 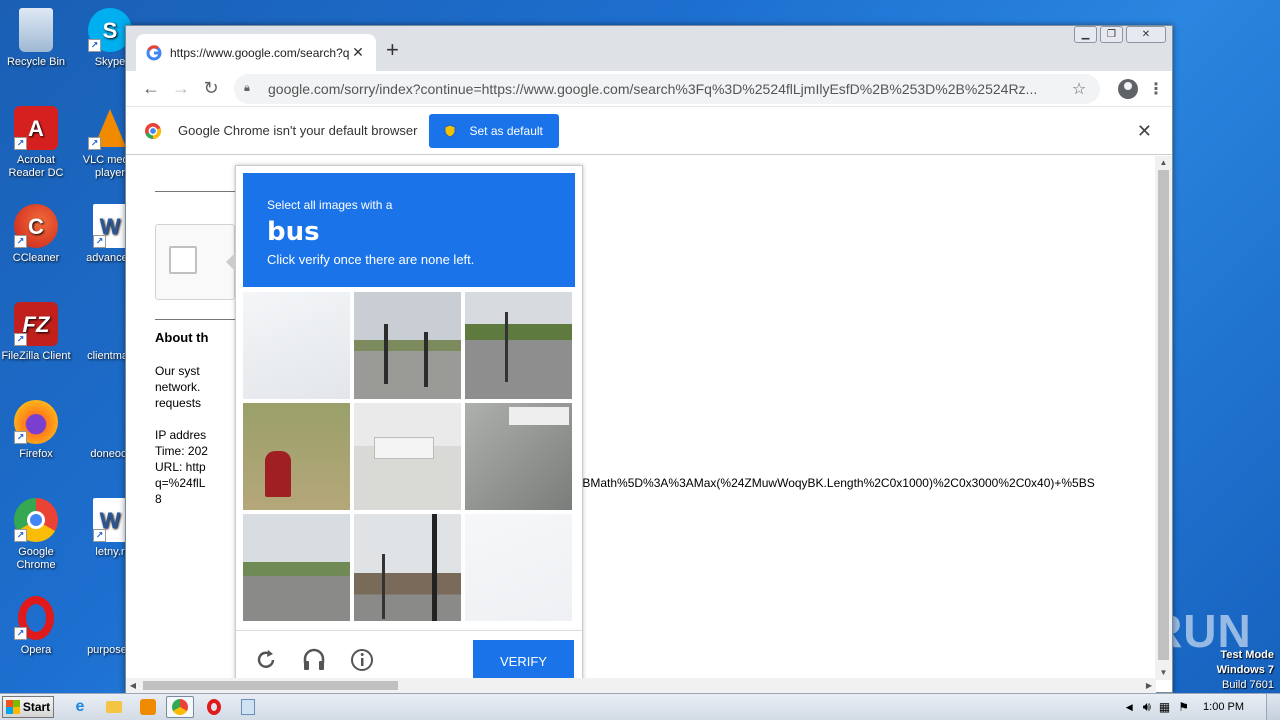 I want to click on test-mode-notice: Test Mode Windows 7 Build 7601, so click(x=1245, y=670).